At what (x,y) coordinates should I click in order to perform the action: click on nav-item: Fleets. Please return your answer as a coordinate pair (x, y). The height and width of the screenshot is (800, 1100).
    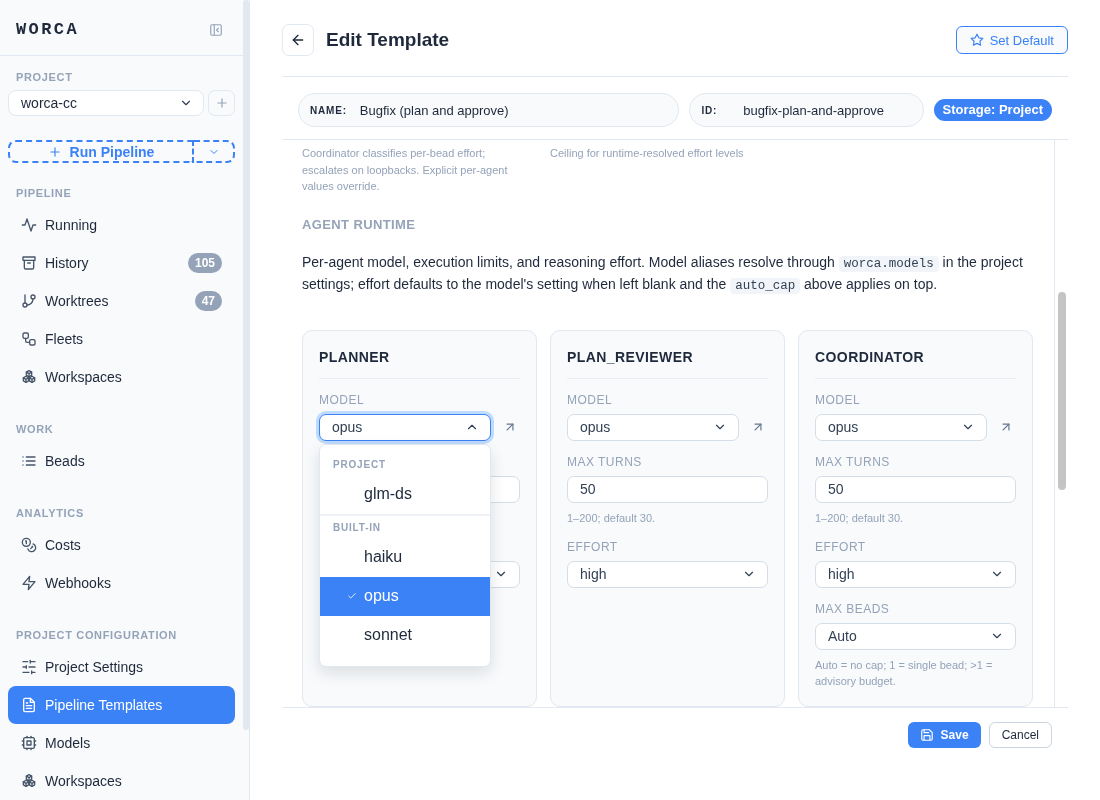
    Looking at the image, I should click on (121, 339).